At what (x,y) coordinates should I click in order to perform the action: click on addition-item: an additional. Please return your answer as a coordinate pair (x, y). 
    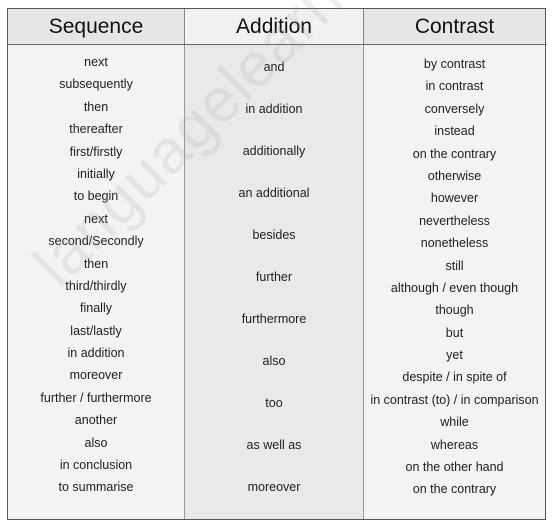
    Looking at the image, I should click on (274, 193).